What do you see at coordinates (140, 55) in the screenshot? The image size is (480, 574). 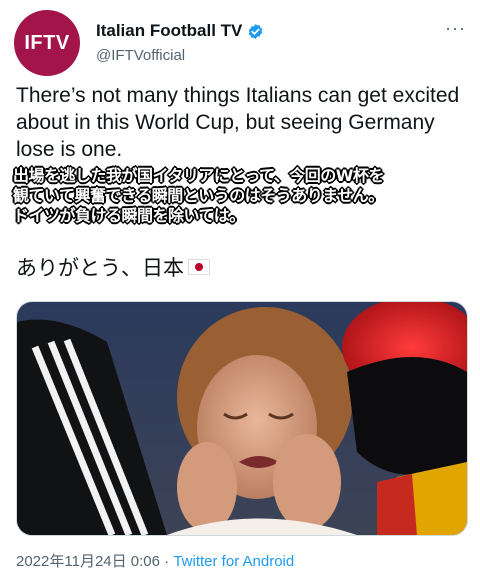 I see `user-handle: @IFTVofficial` at bounding box center [140, 55].